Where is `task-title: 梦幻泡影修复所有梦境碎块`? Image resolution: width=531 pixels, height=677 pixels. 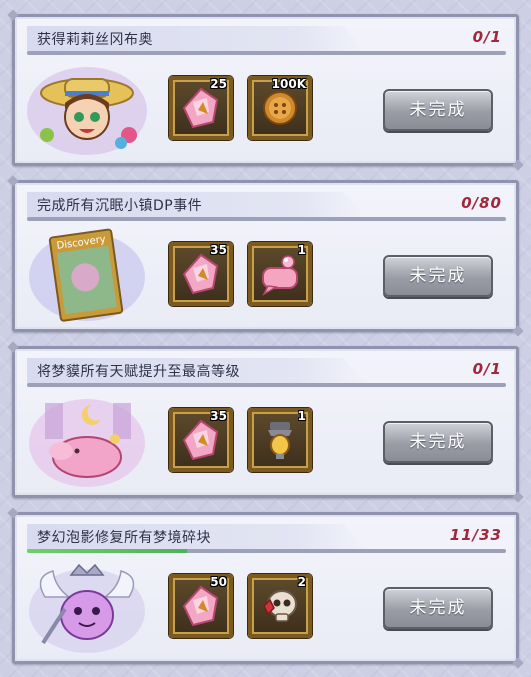 task-title: 梦幻泡影修复所有梦境碎块 is located at coordinates (124, 538).